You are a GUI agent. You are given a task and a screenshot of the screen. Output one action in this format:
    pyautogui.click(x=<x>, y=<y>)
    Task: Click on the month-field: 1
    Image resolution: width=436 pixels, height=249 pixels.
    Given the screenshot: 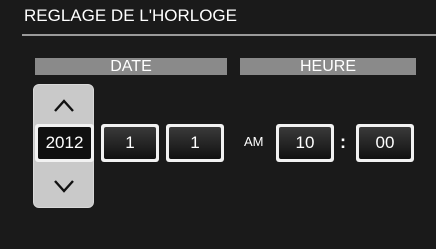 What is the action you would take?
    pyautogui.click(x=130, y=143)
    